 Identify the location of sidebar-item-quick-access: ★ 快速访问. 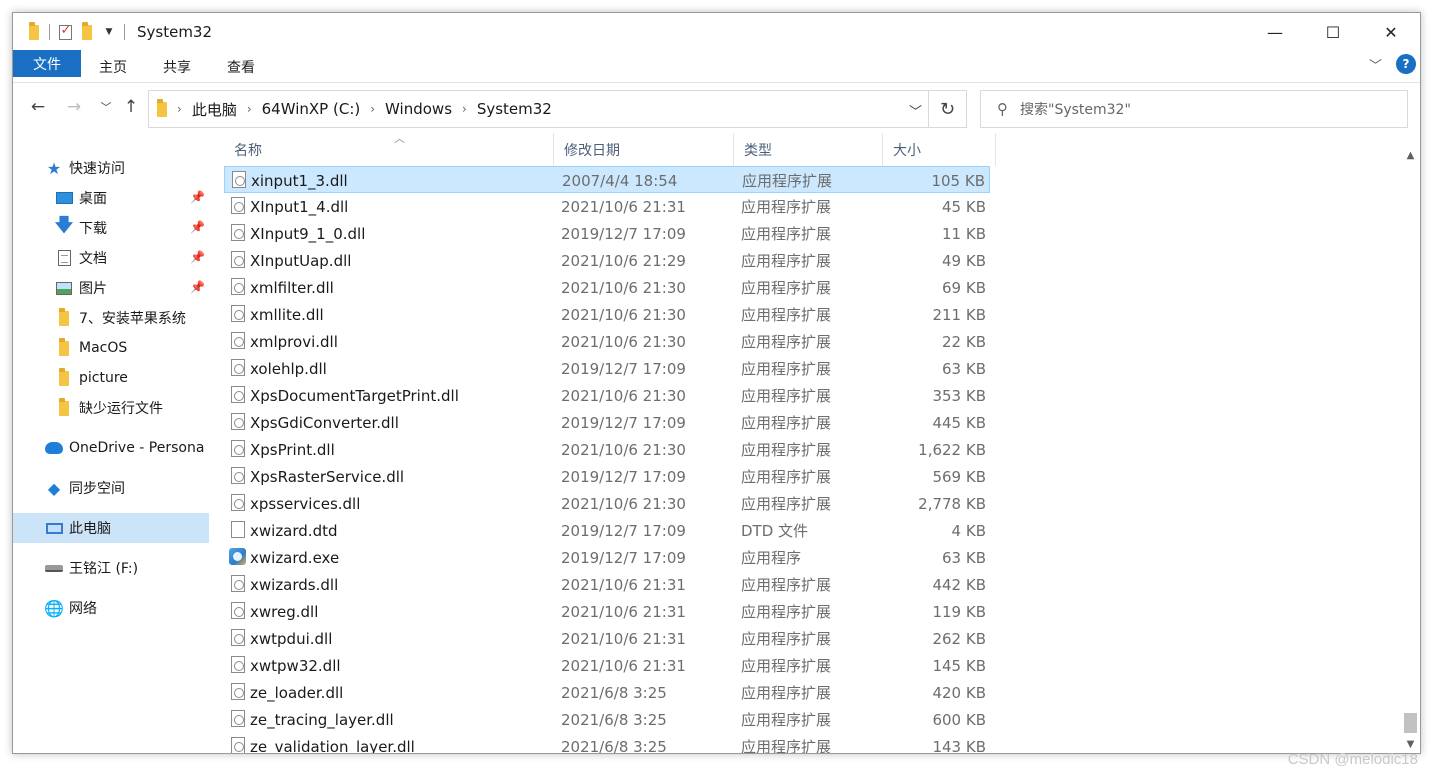
(85, 168).